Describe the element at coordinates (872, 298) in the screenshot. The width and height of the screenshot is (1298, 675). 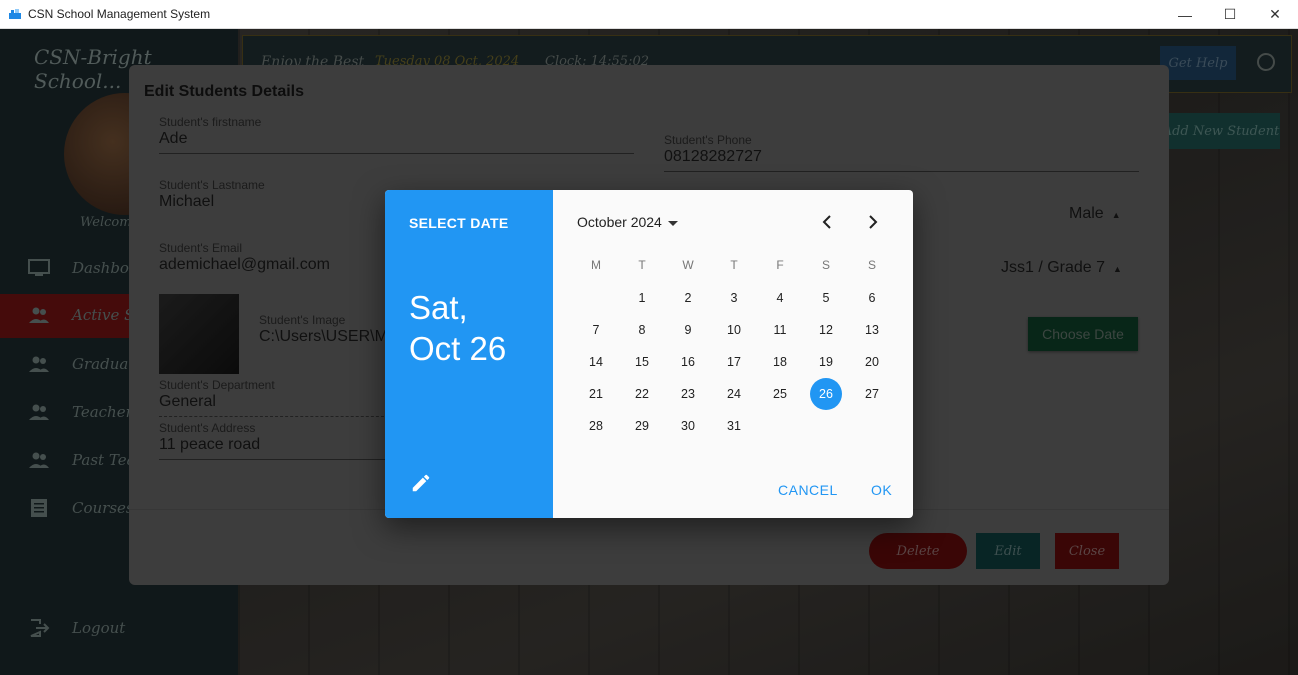
I see `calendar-day: 6` at that location.